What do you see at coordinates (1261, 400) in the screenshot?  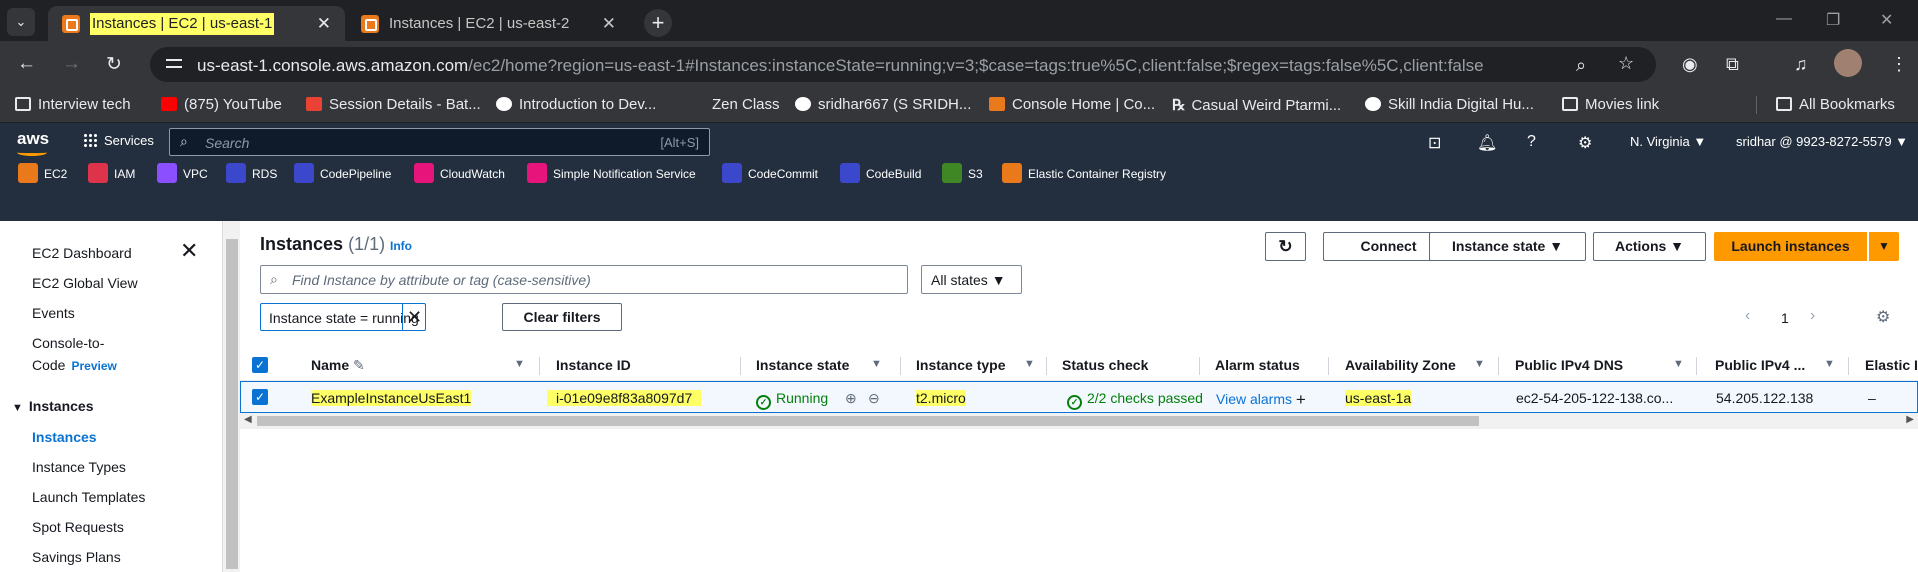 I see `cell-alarm-status: View alarms +` at bounding box center [1261, 400].